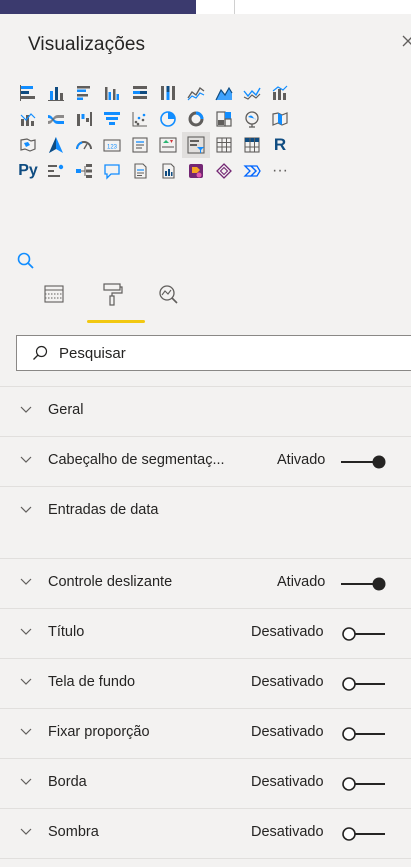  I want to click on matrix-icon, so click(252, 145).